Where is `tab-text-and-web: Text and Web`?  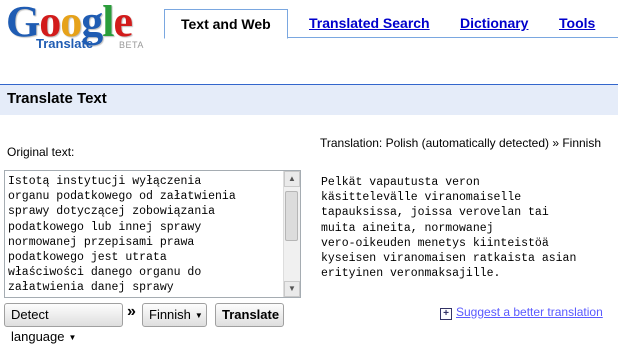
tab-text-and-web: Text and Web is located at coordinates (226, 24).